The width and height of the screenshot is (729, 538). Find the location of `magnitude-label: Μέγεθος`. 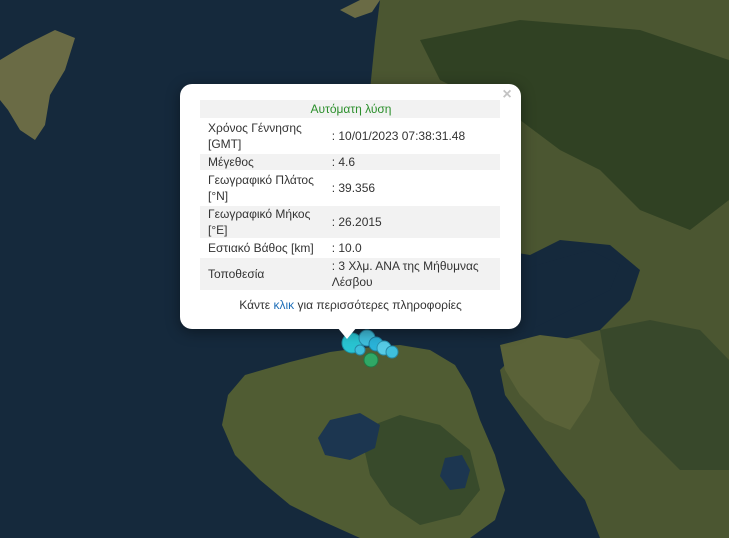

magnitude-label: Μέγεθος is located at coordinates (265, 162).